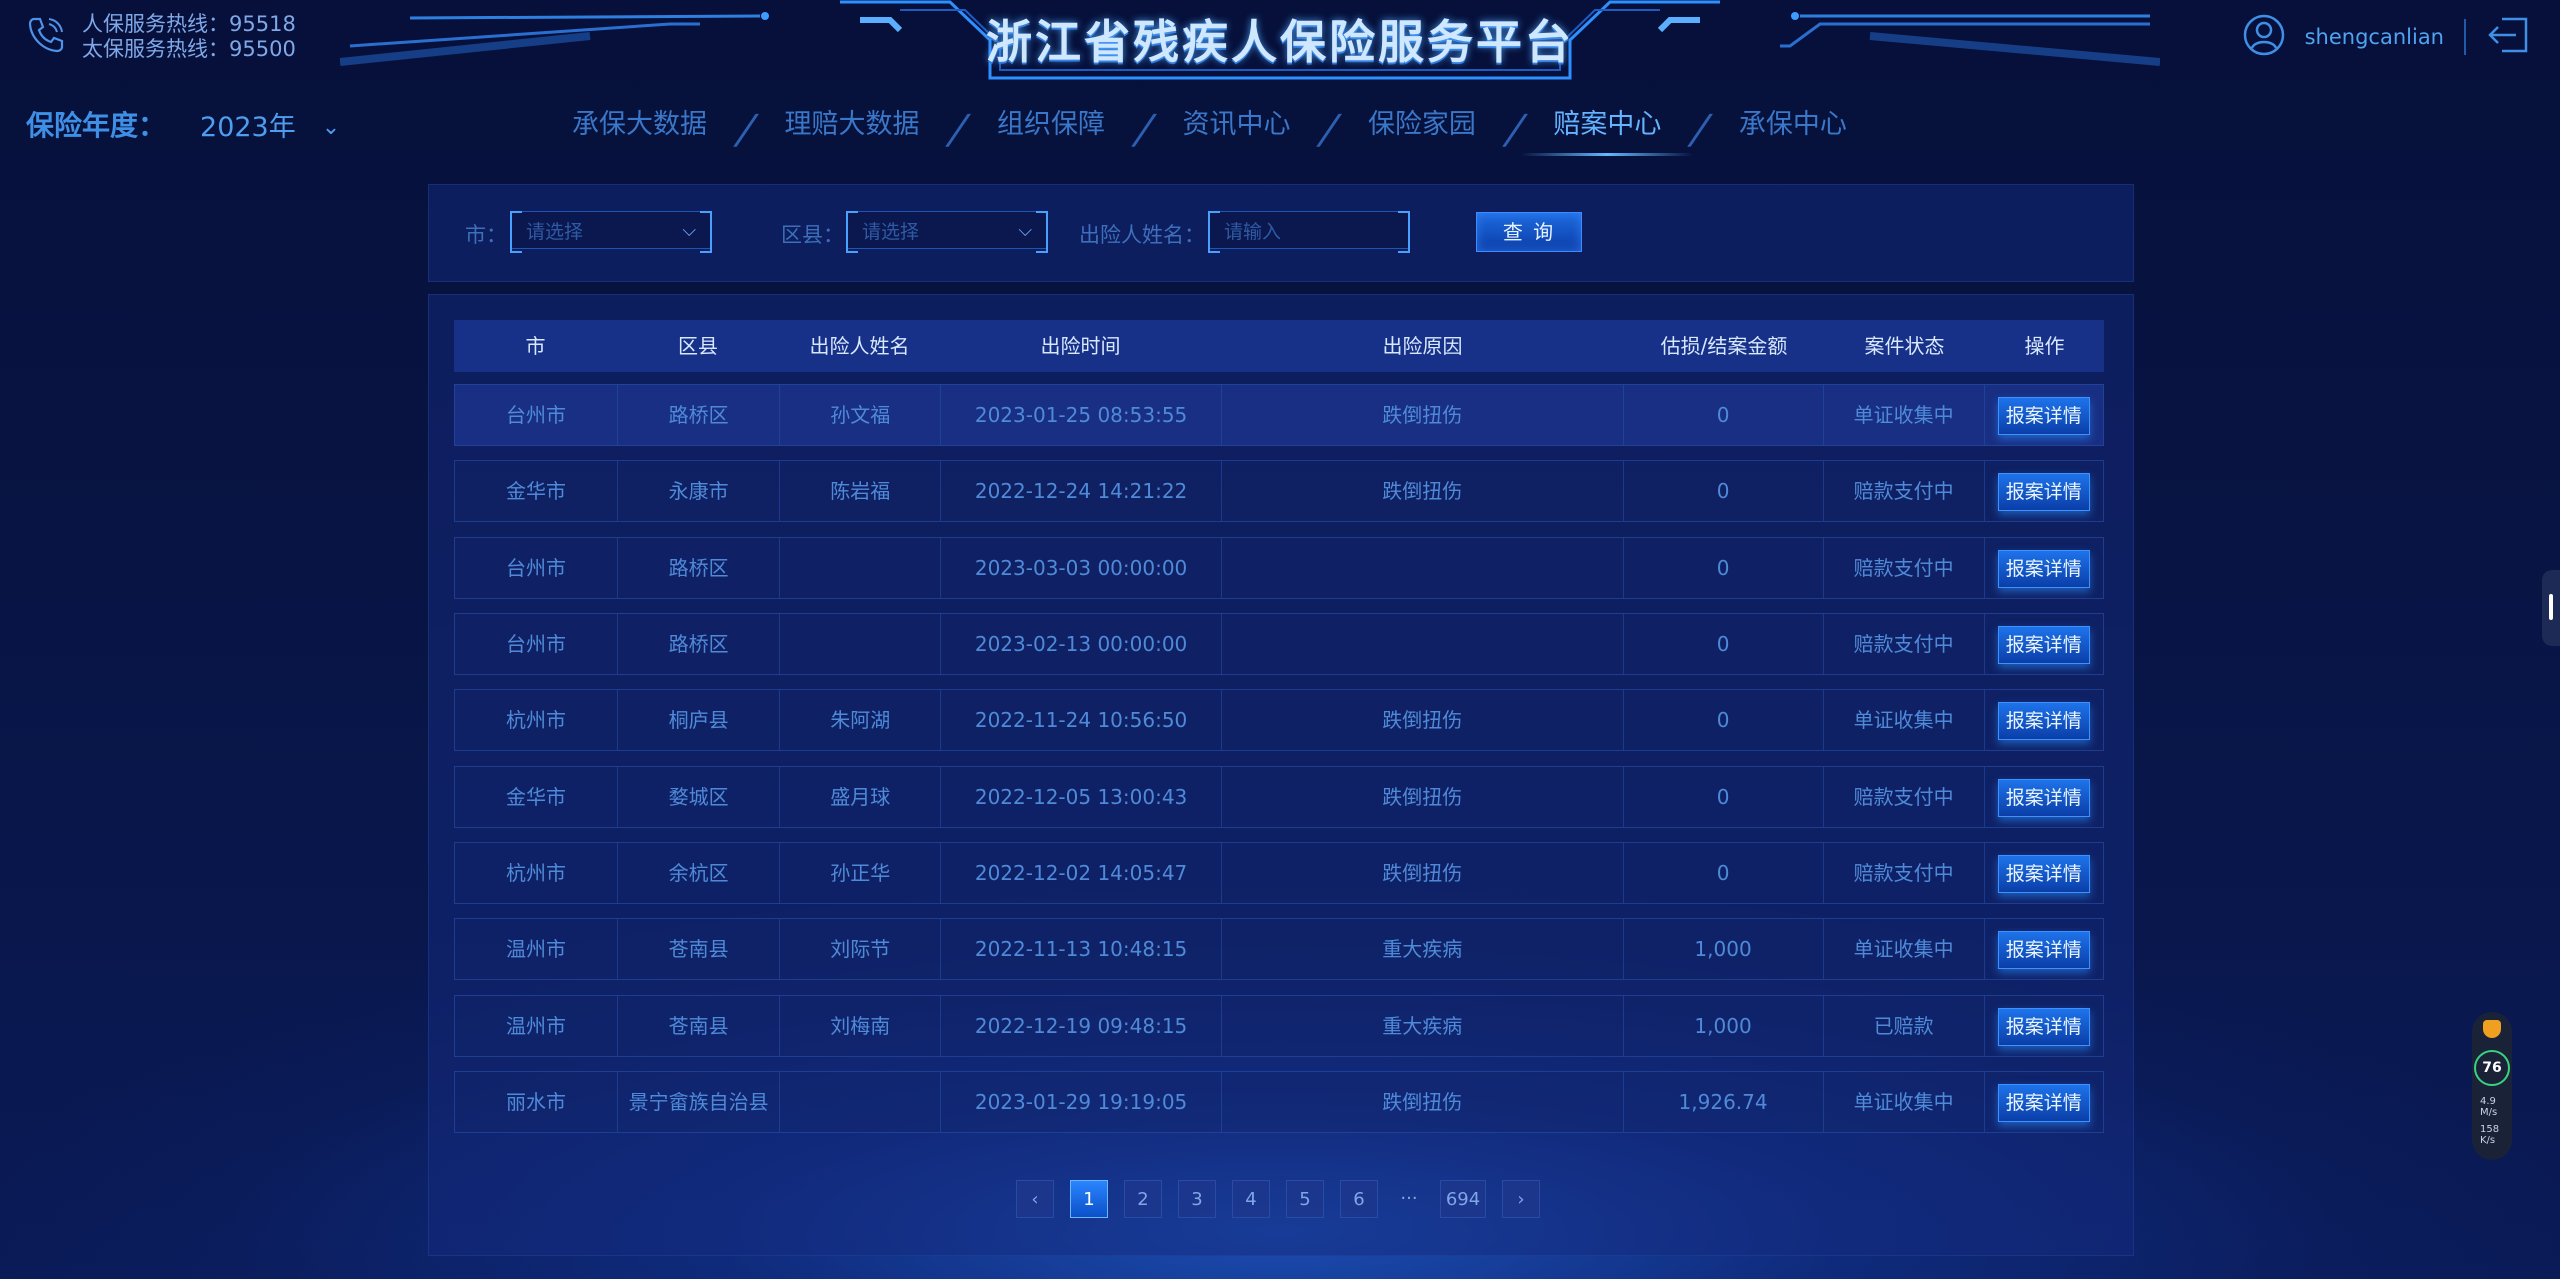  Describe the element at coordinates (331, 127) in the screenshot. I see `chevron-down-icon: ⌄` at that location.